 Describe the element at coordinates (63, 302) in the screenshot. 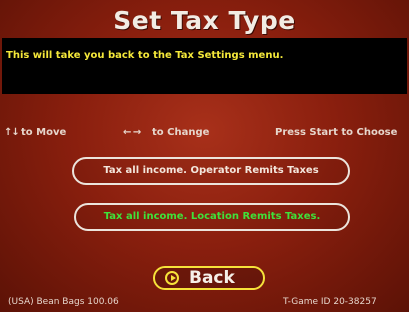

I see `game-version: (USA) Bean Bags 100.06` at that location.